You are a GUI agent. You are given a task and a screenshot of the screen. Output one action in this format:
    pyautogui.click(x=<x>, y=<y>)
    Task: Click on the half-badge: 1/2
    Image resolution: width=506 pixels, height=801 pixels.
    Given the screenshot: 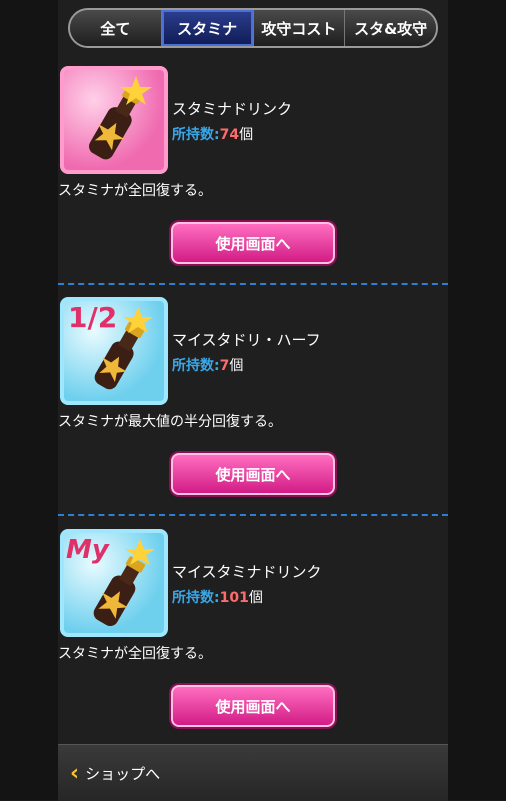 What is the action you would take?
    pyautogui.click(x=93, y=317)
    